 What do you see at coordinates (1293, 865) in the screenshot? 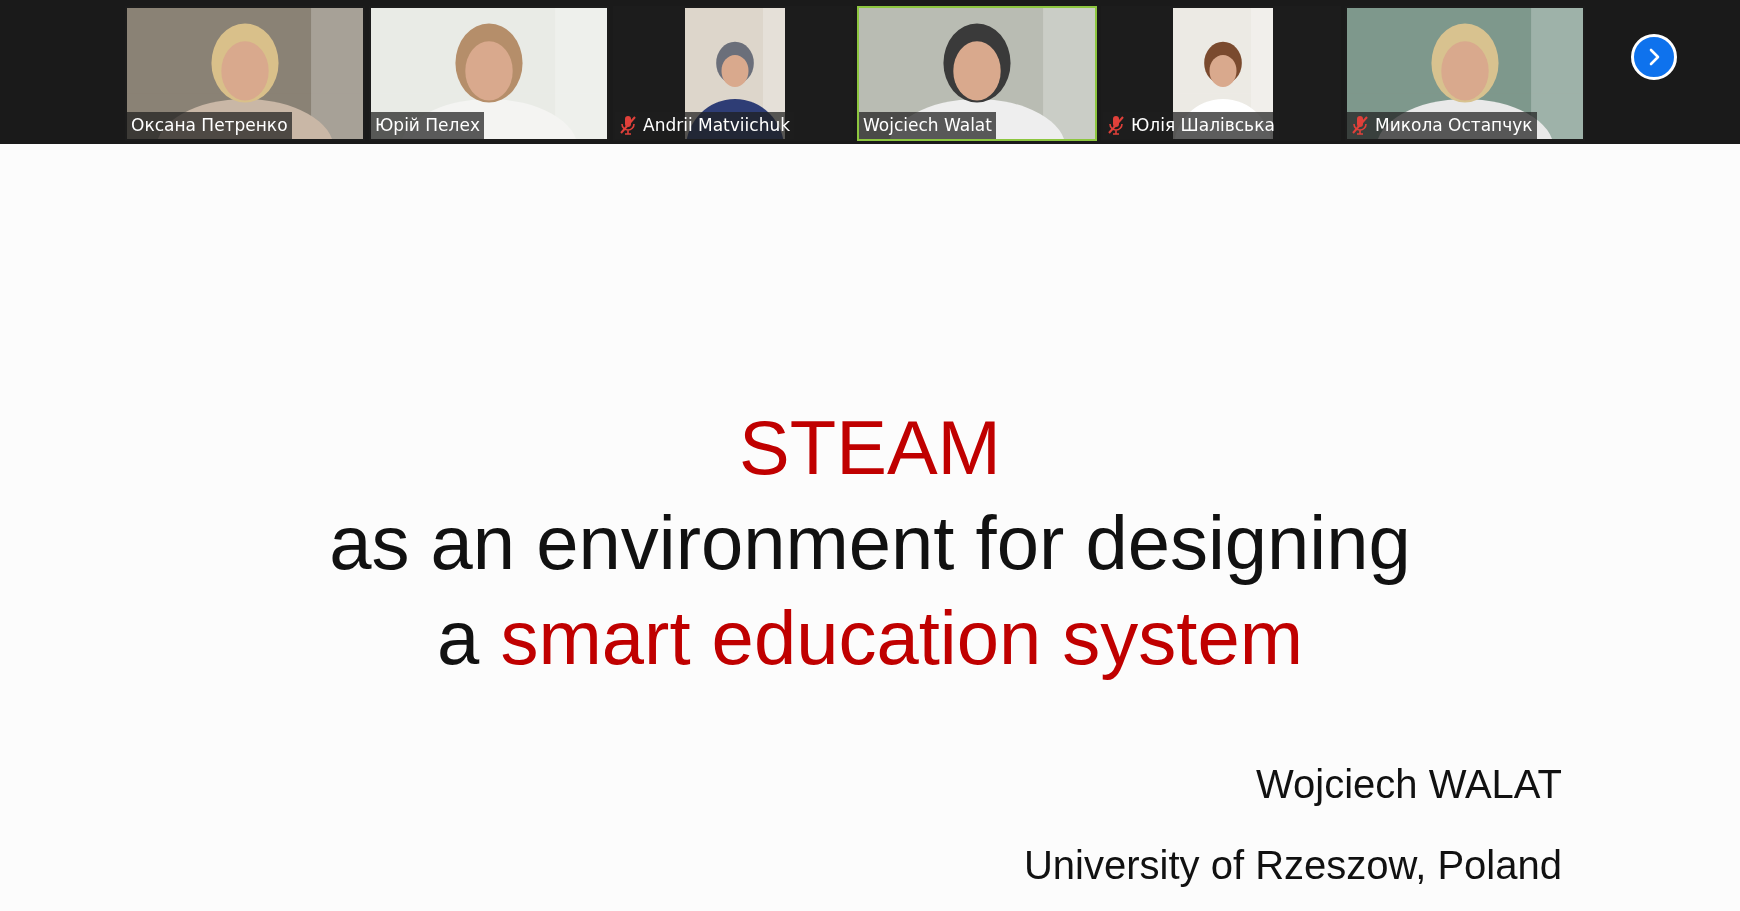
I see `affiliation-text: University of Rzeszow, Poland` at bounding box center [1293, 865].